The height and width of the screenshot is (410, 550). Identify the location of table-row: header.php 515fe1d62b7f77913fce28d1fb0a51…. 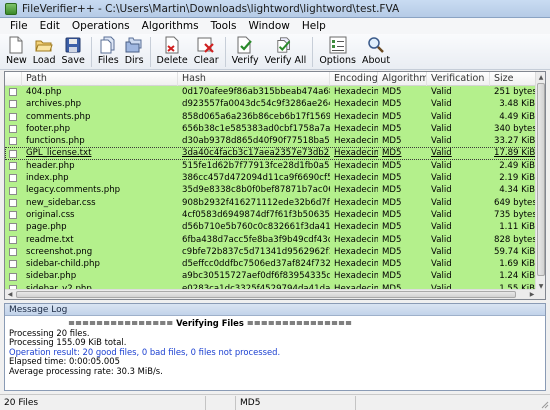
(271, 166).